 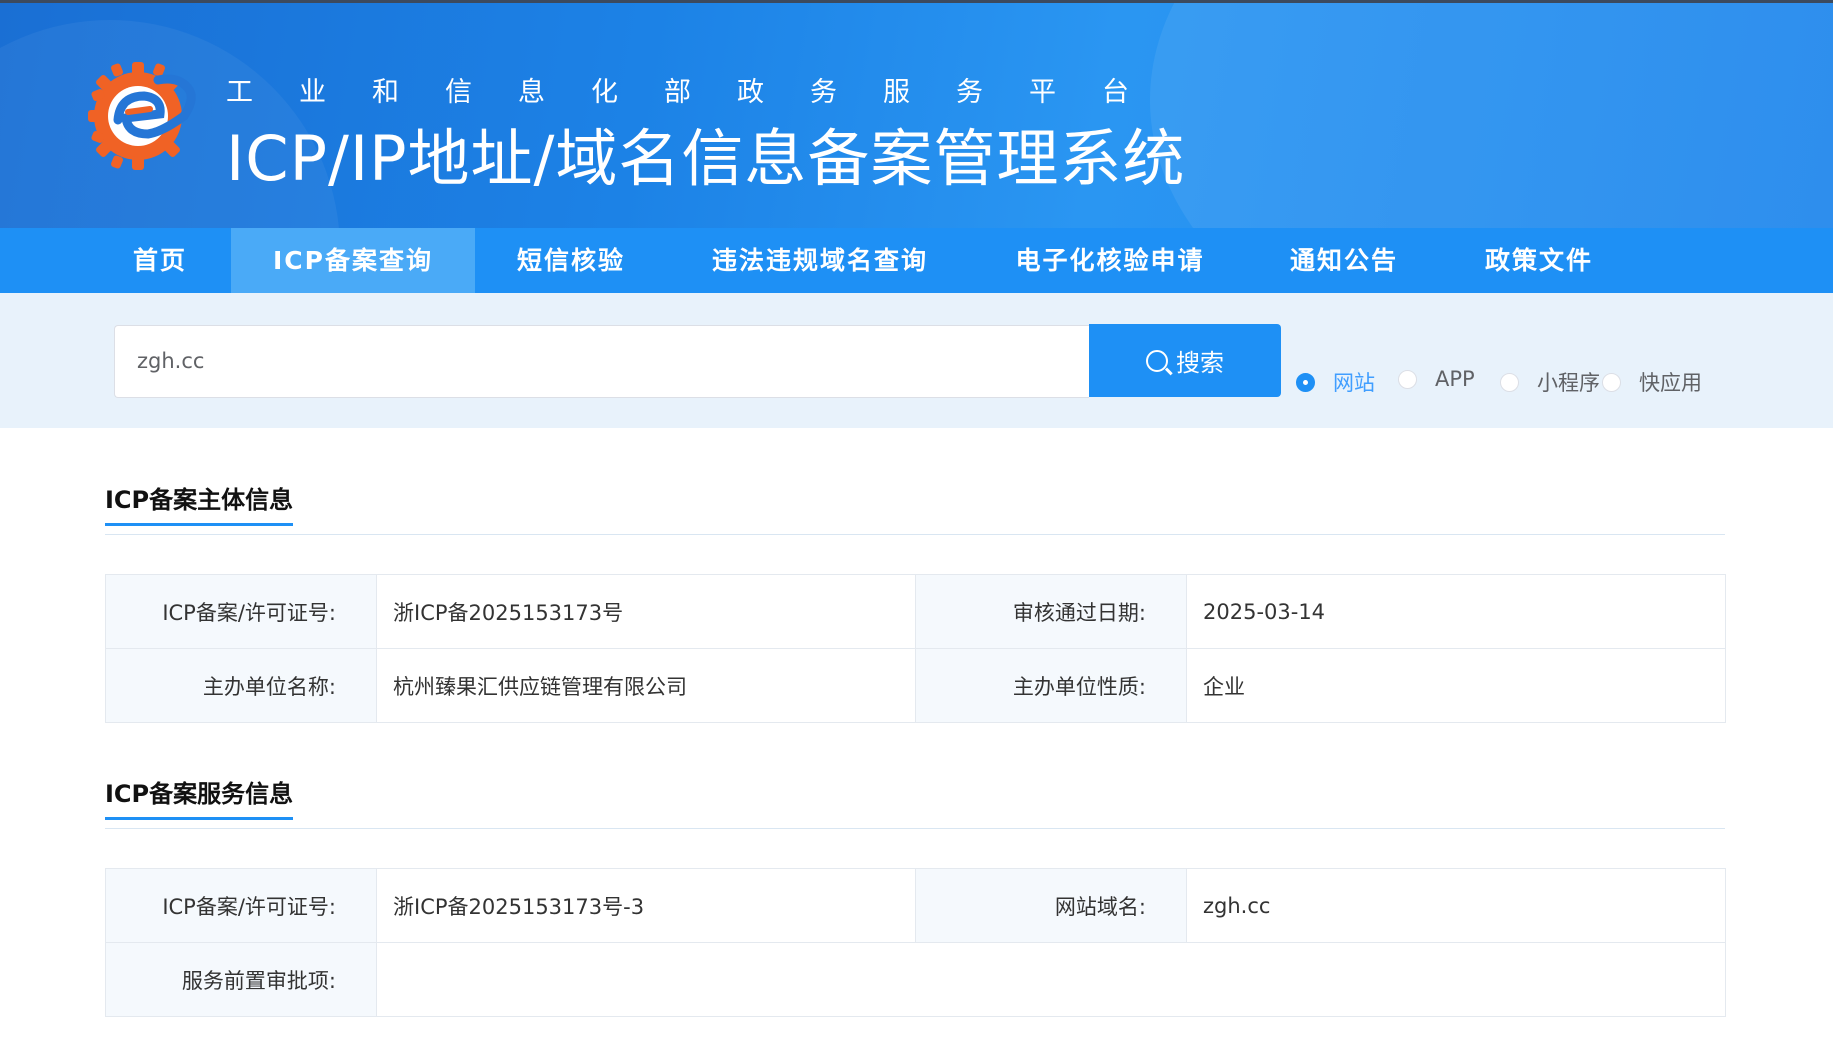 What do you see at coordinates (1051, 905) in the screenshot?
I see `label-website-domain: 网站域名:` at bounding box center [1051, 905].